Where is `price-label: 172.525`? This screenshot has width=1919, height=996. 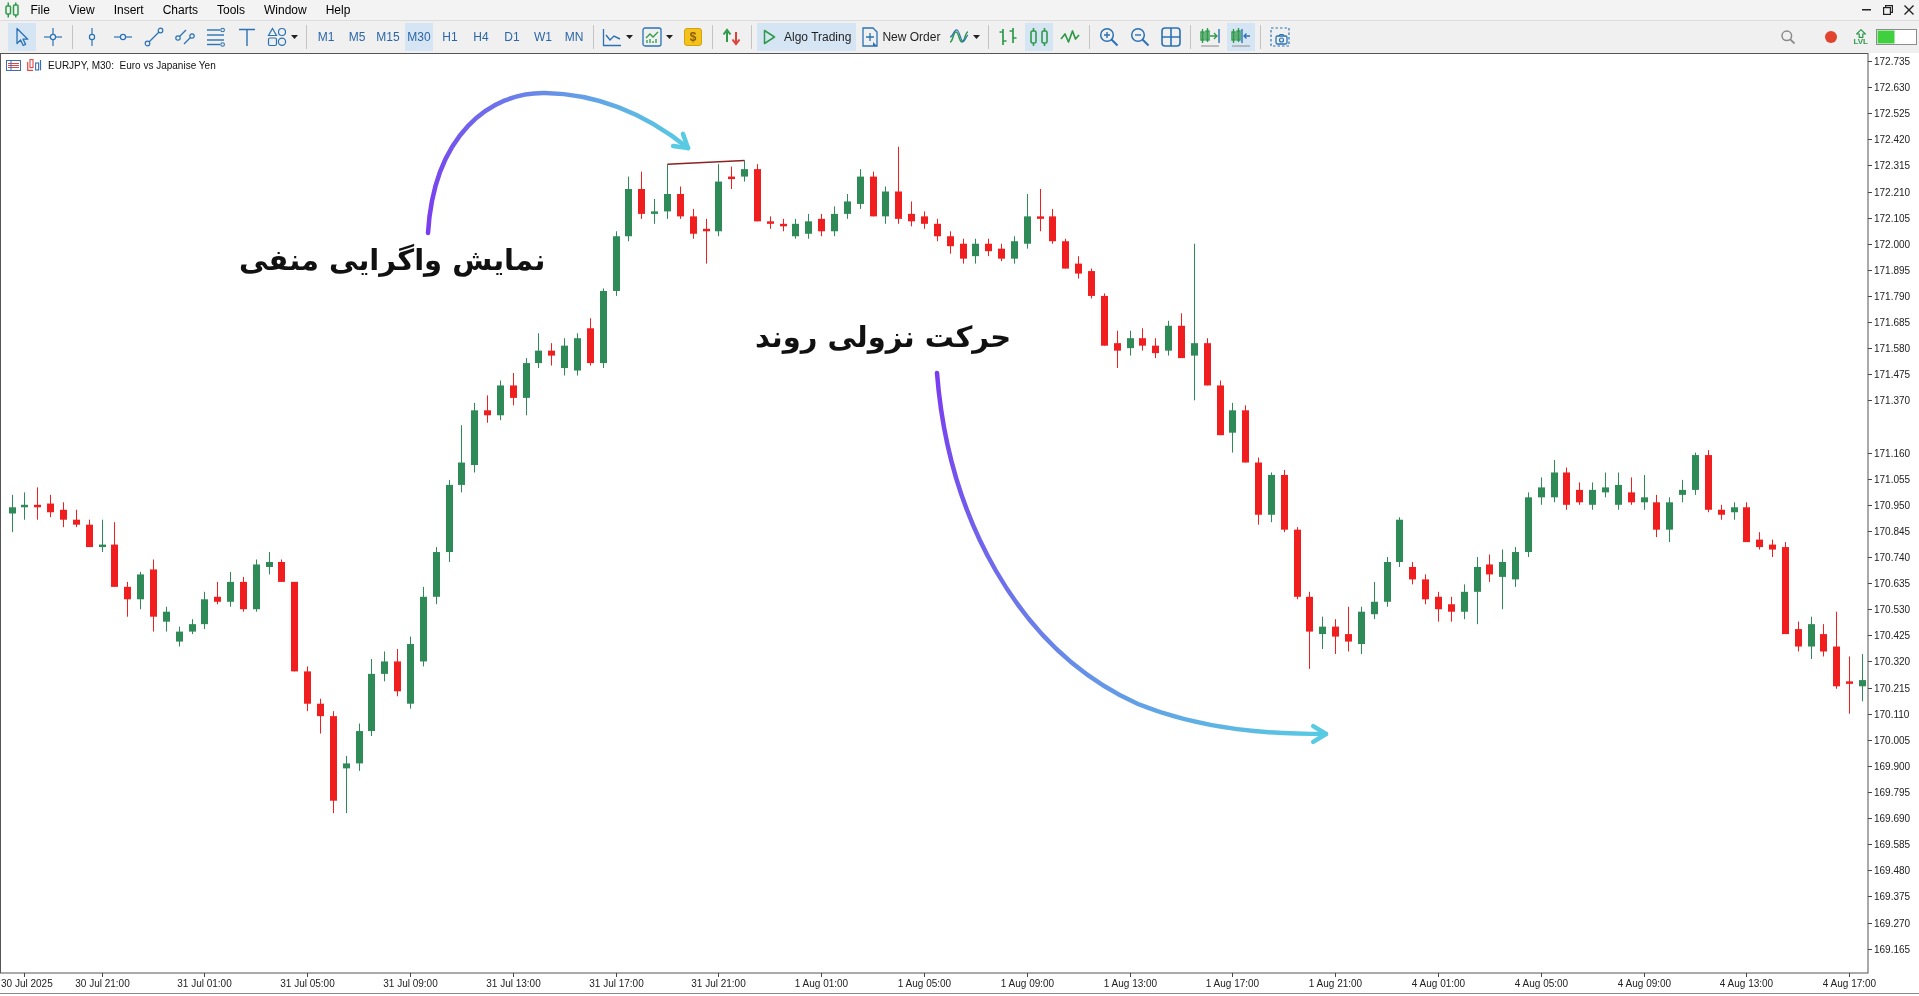
price-label: 172.525 is located at coordinates (1892, 113).